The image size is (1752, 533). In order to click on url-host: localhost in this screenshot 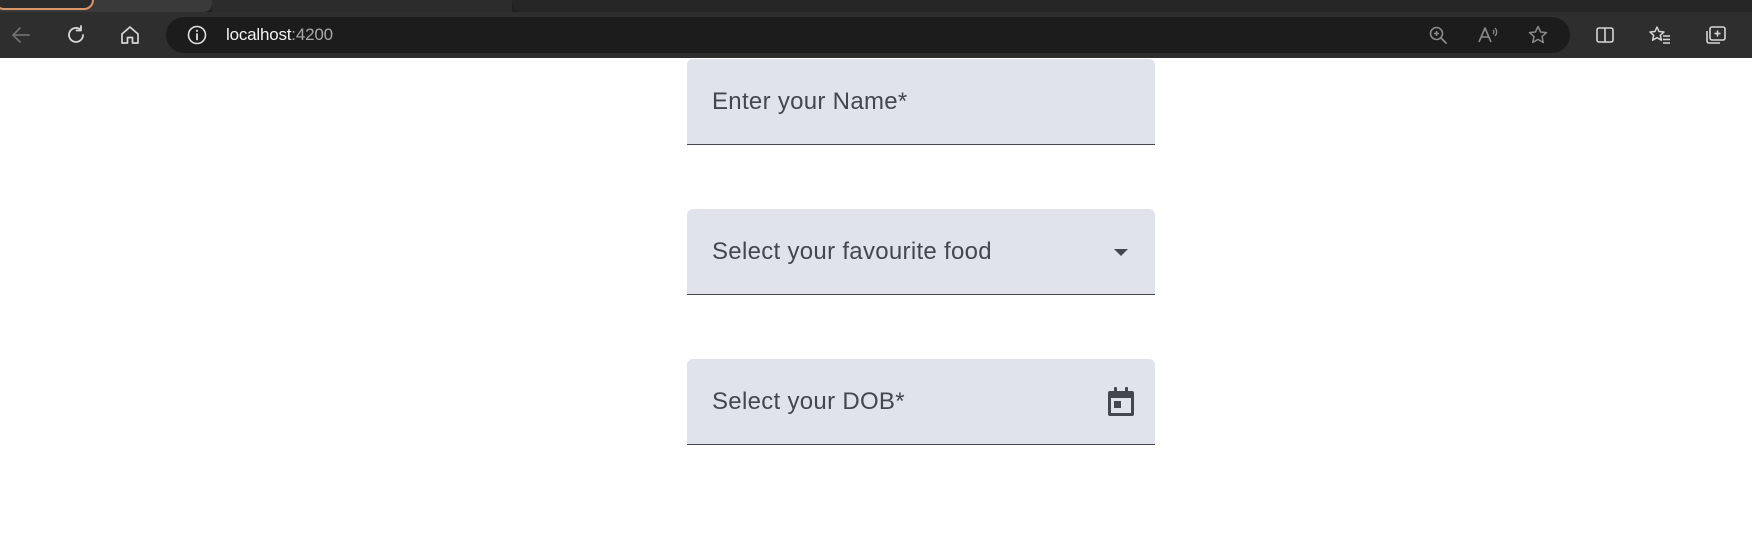, I will do `click(259, 34)`.